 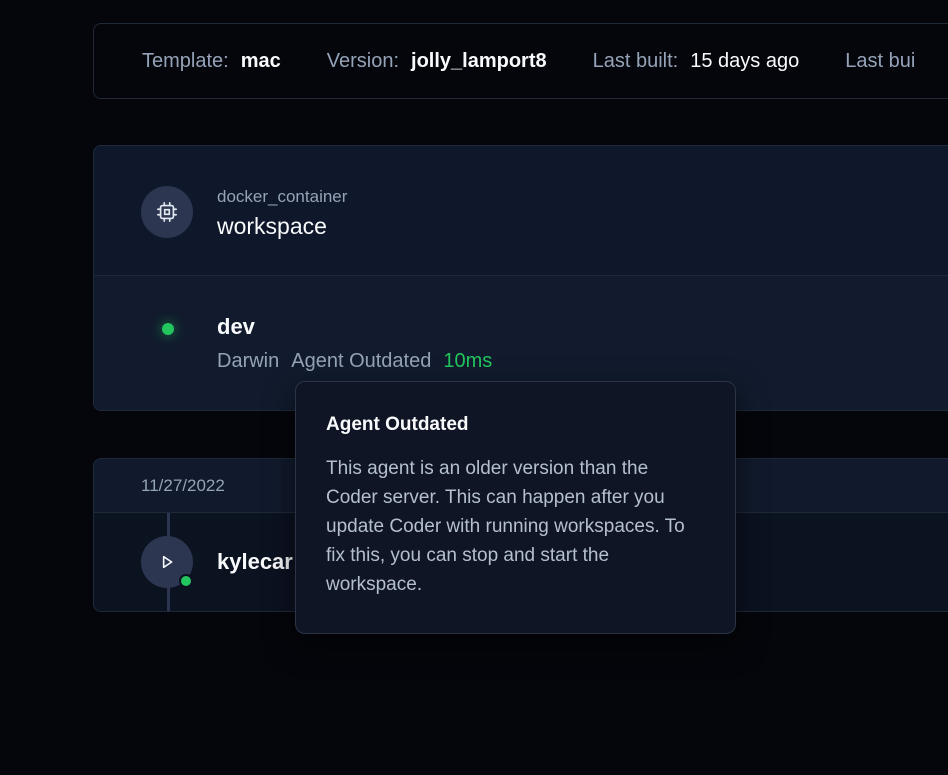 What do you see at coordinates (397, 424) in the screenshot?
I see `tooltip-title: Agent Outdated` at bounding box center [397, 424].